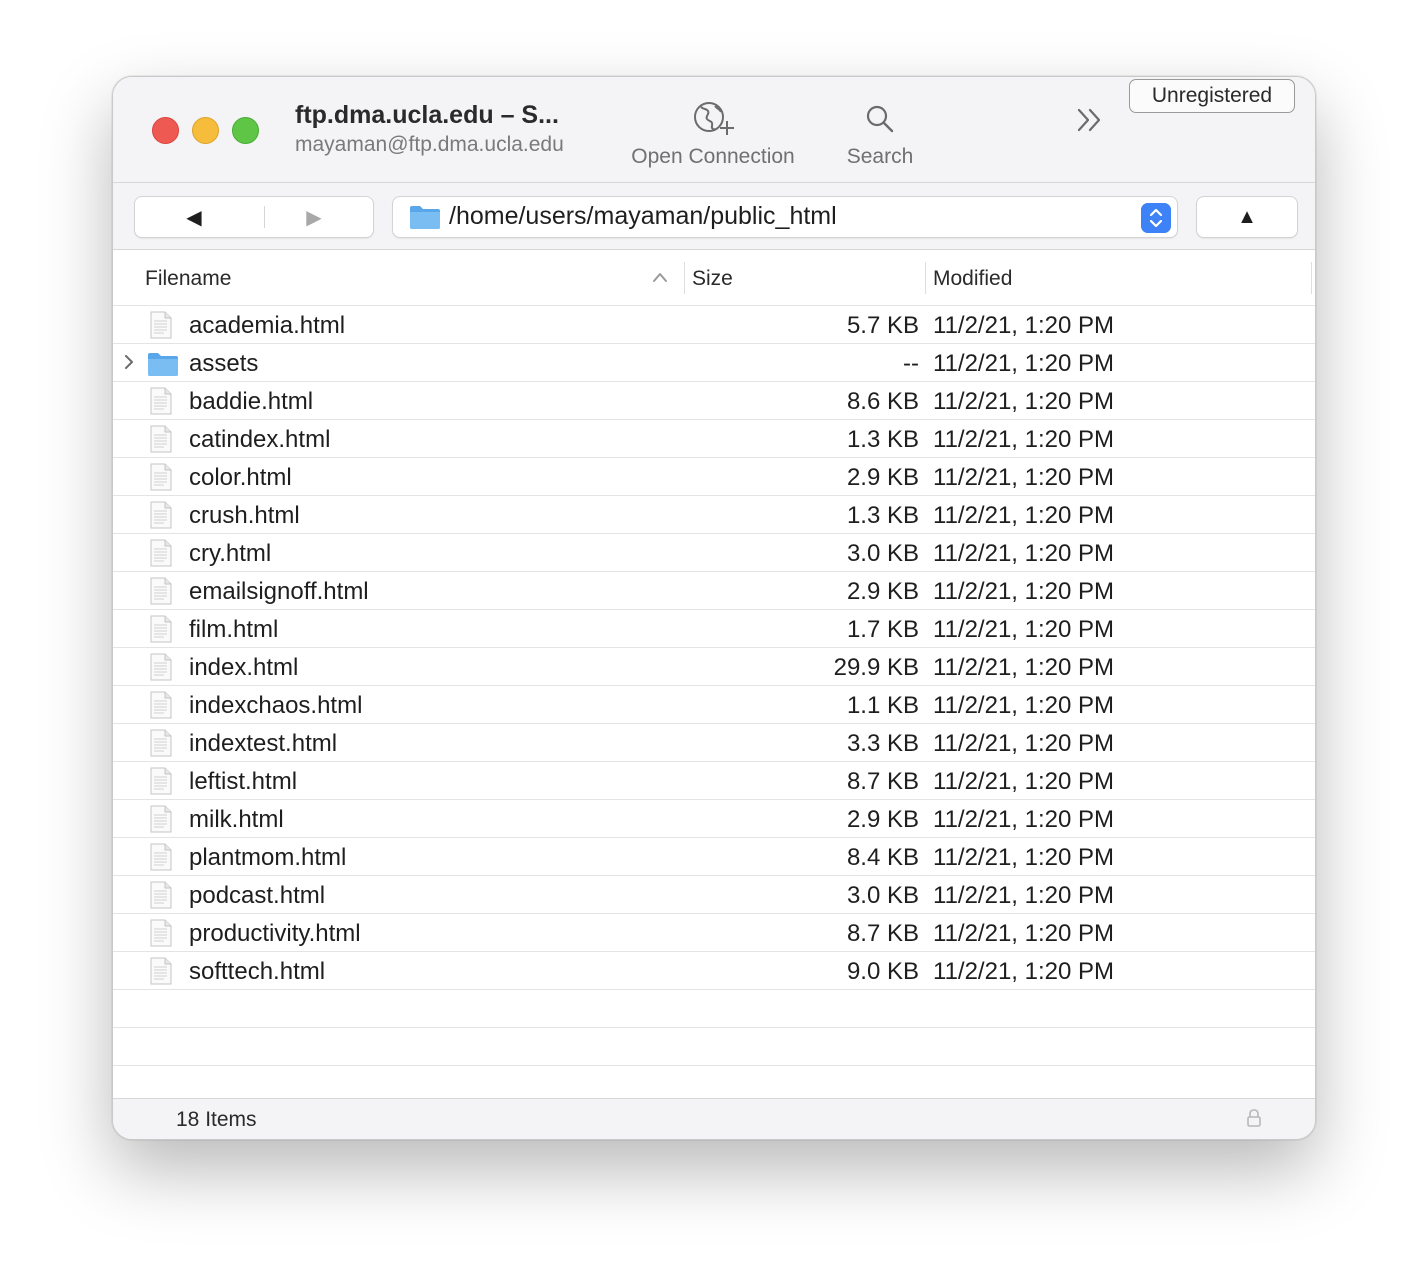  Describe the element at coordinates (714, 515) in the screenshot. I see `table-row: crush.html 1.3 KB 11/2/21, 1:20 PM` at that location.